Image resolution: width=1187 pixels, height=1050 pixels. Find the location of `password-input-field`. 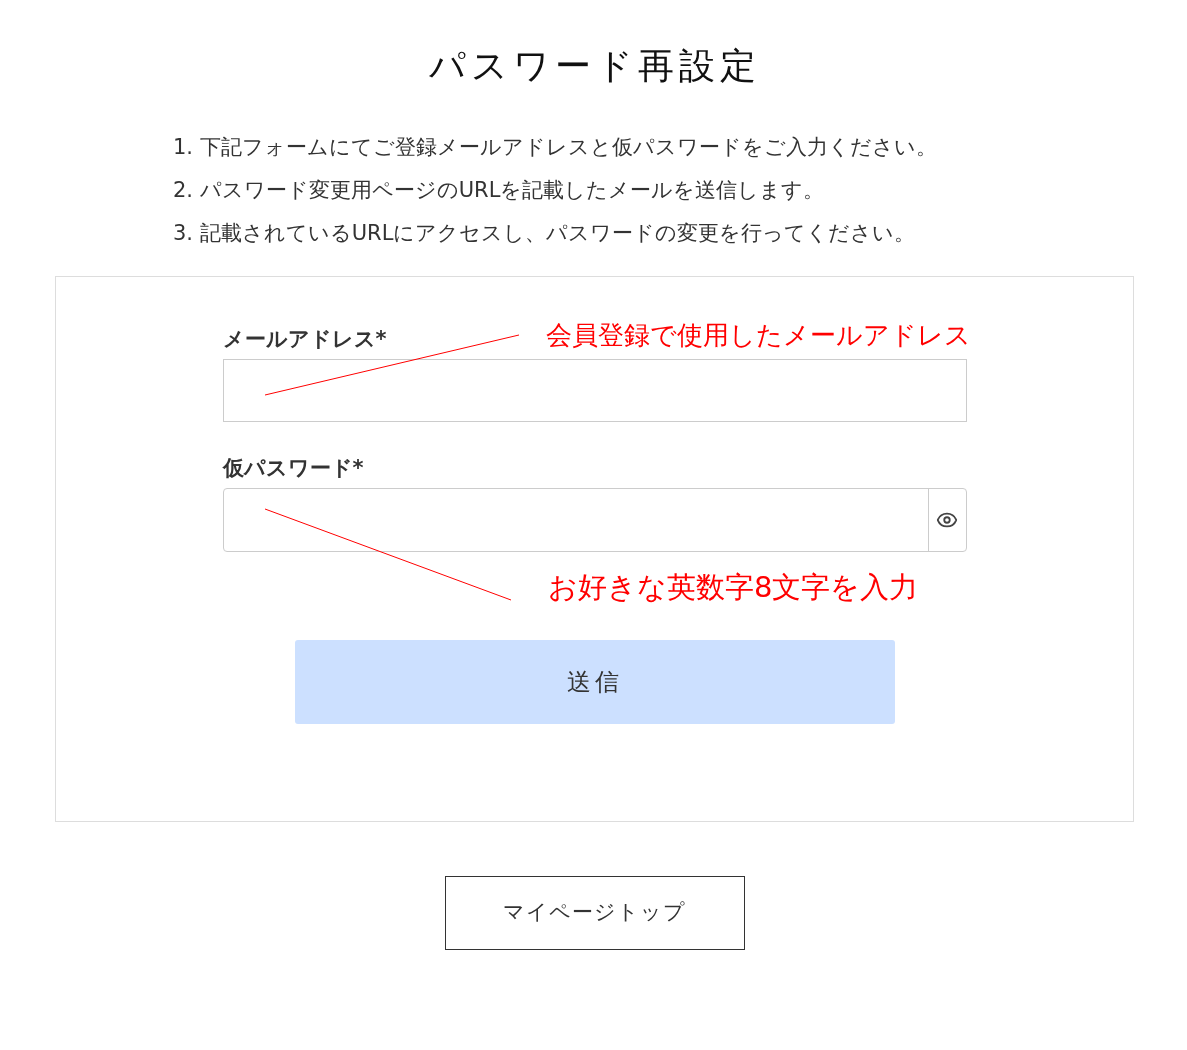

password-input-field is located at coordinates (594, 520).